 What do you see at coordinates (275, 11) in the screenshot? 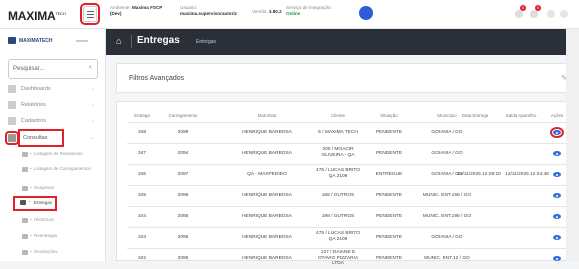
I see `versao-value: 3.80.2` at bounding box center [275, 11].